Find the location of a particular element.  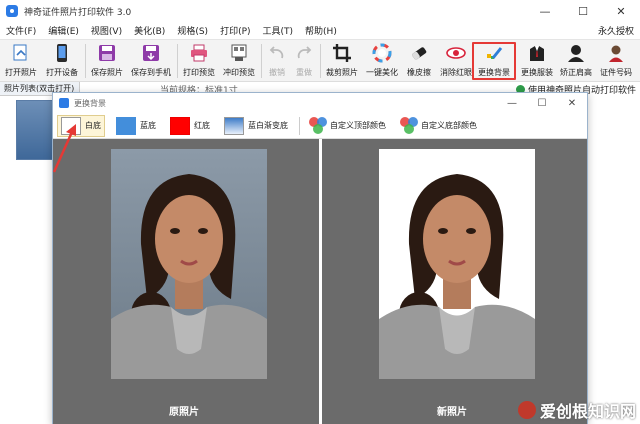

menu-edit: 编辑(E) is located at coordinates (63, 30).